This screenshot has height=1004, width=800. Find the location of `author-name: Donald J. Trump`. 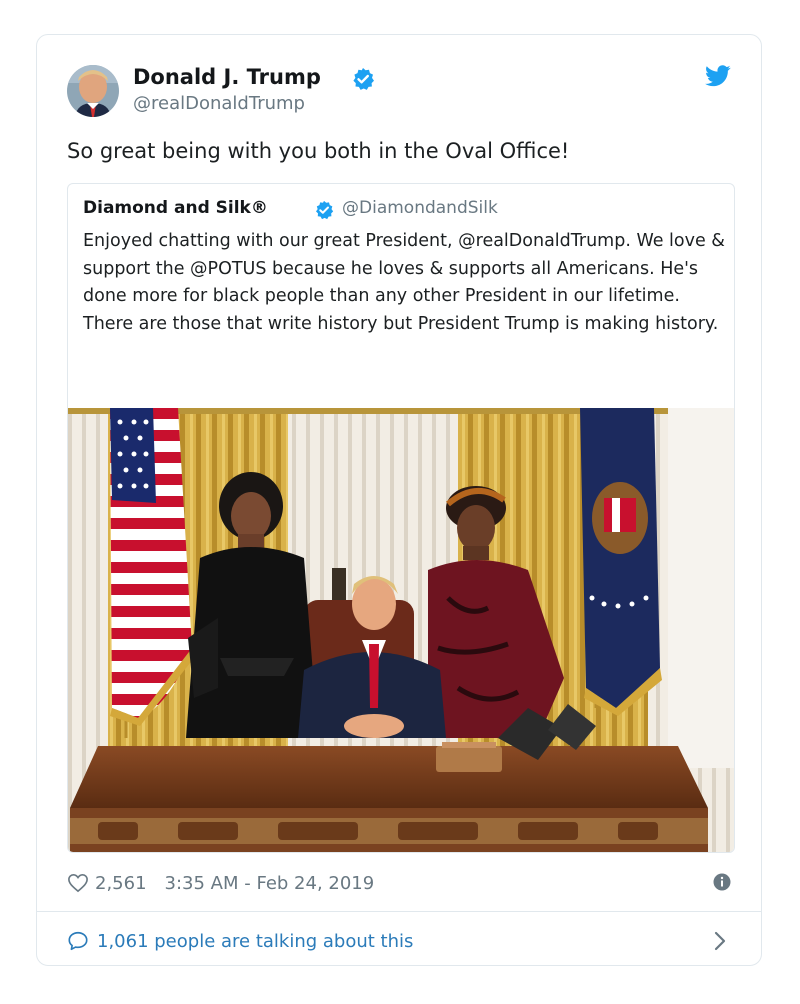

author-name: Donald J. Trump is located at coordinates (227, 77).